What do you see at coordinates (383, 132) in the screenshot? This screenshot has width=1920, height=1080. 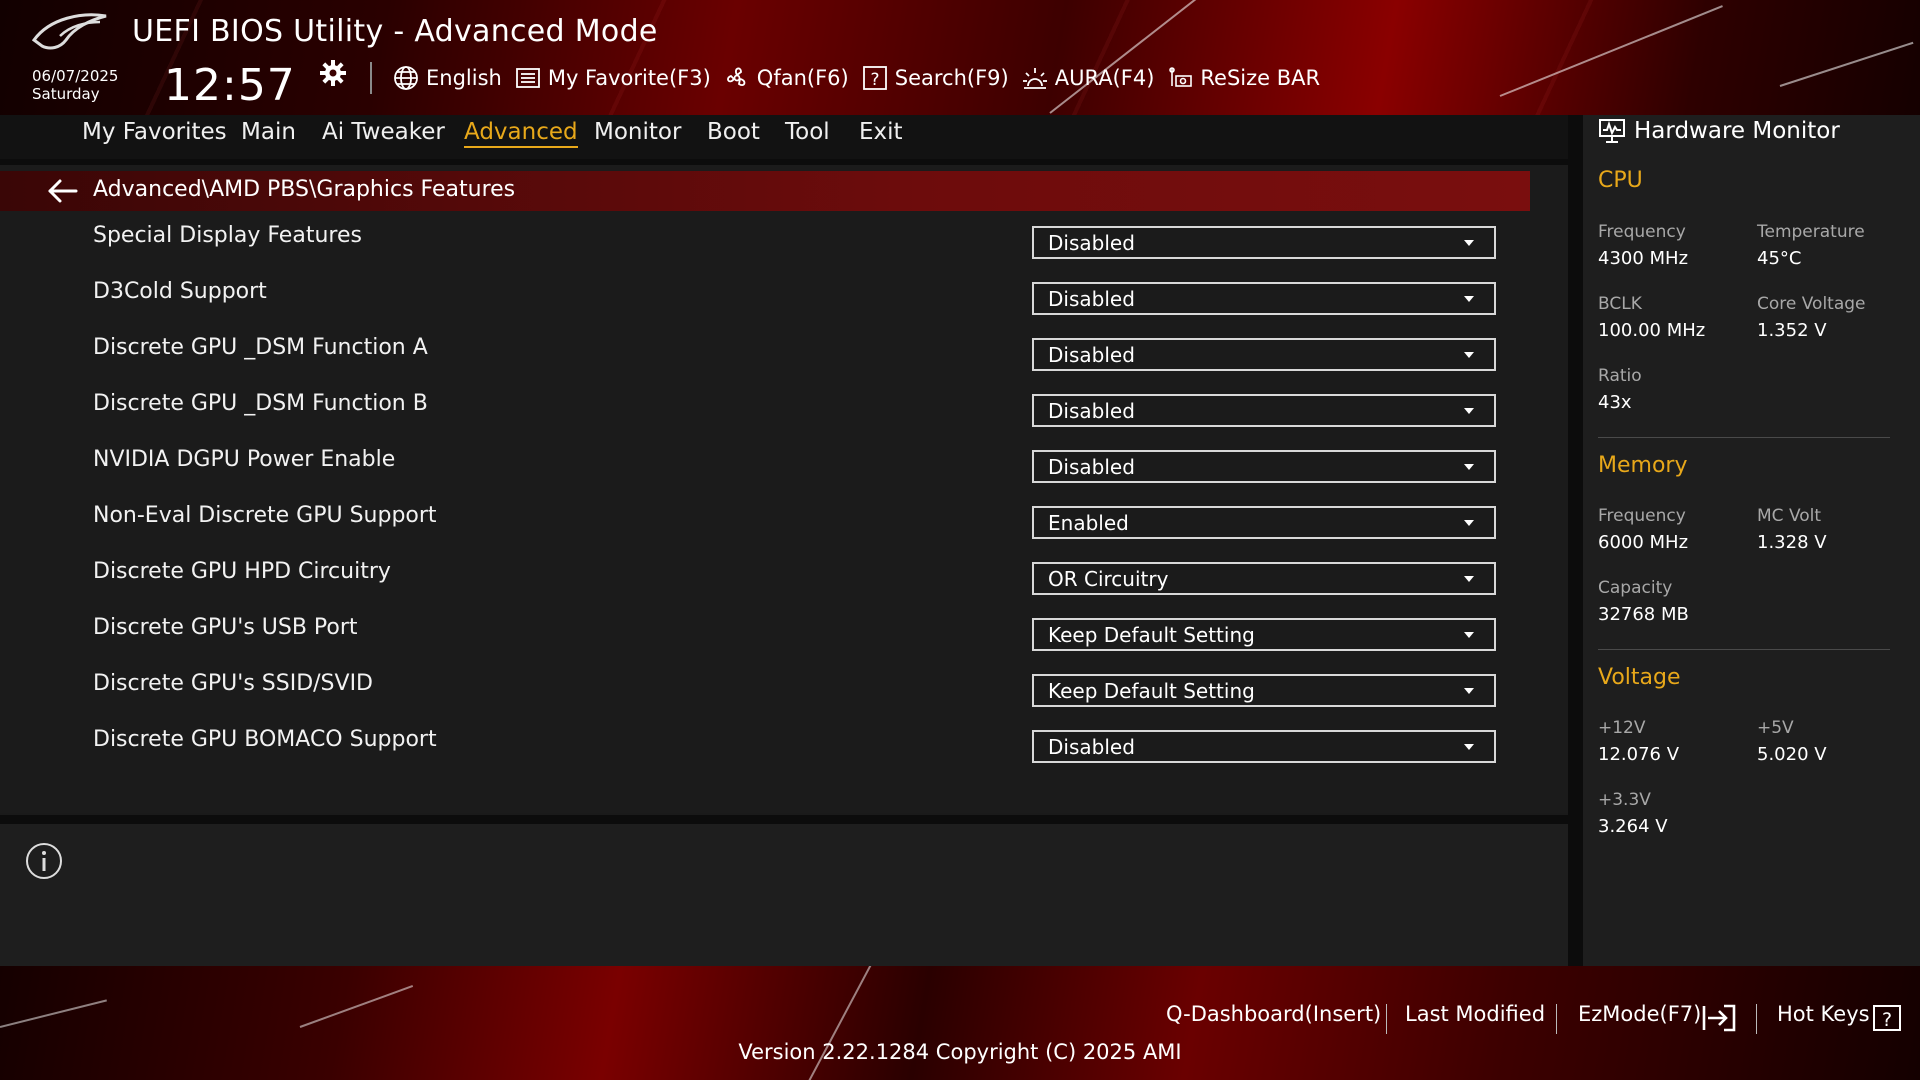 I see `tab-ai-tweaker: Ai Tweaker` at bounding box center [383, 132].